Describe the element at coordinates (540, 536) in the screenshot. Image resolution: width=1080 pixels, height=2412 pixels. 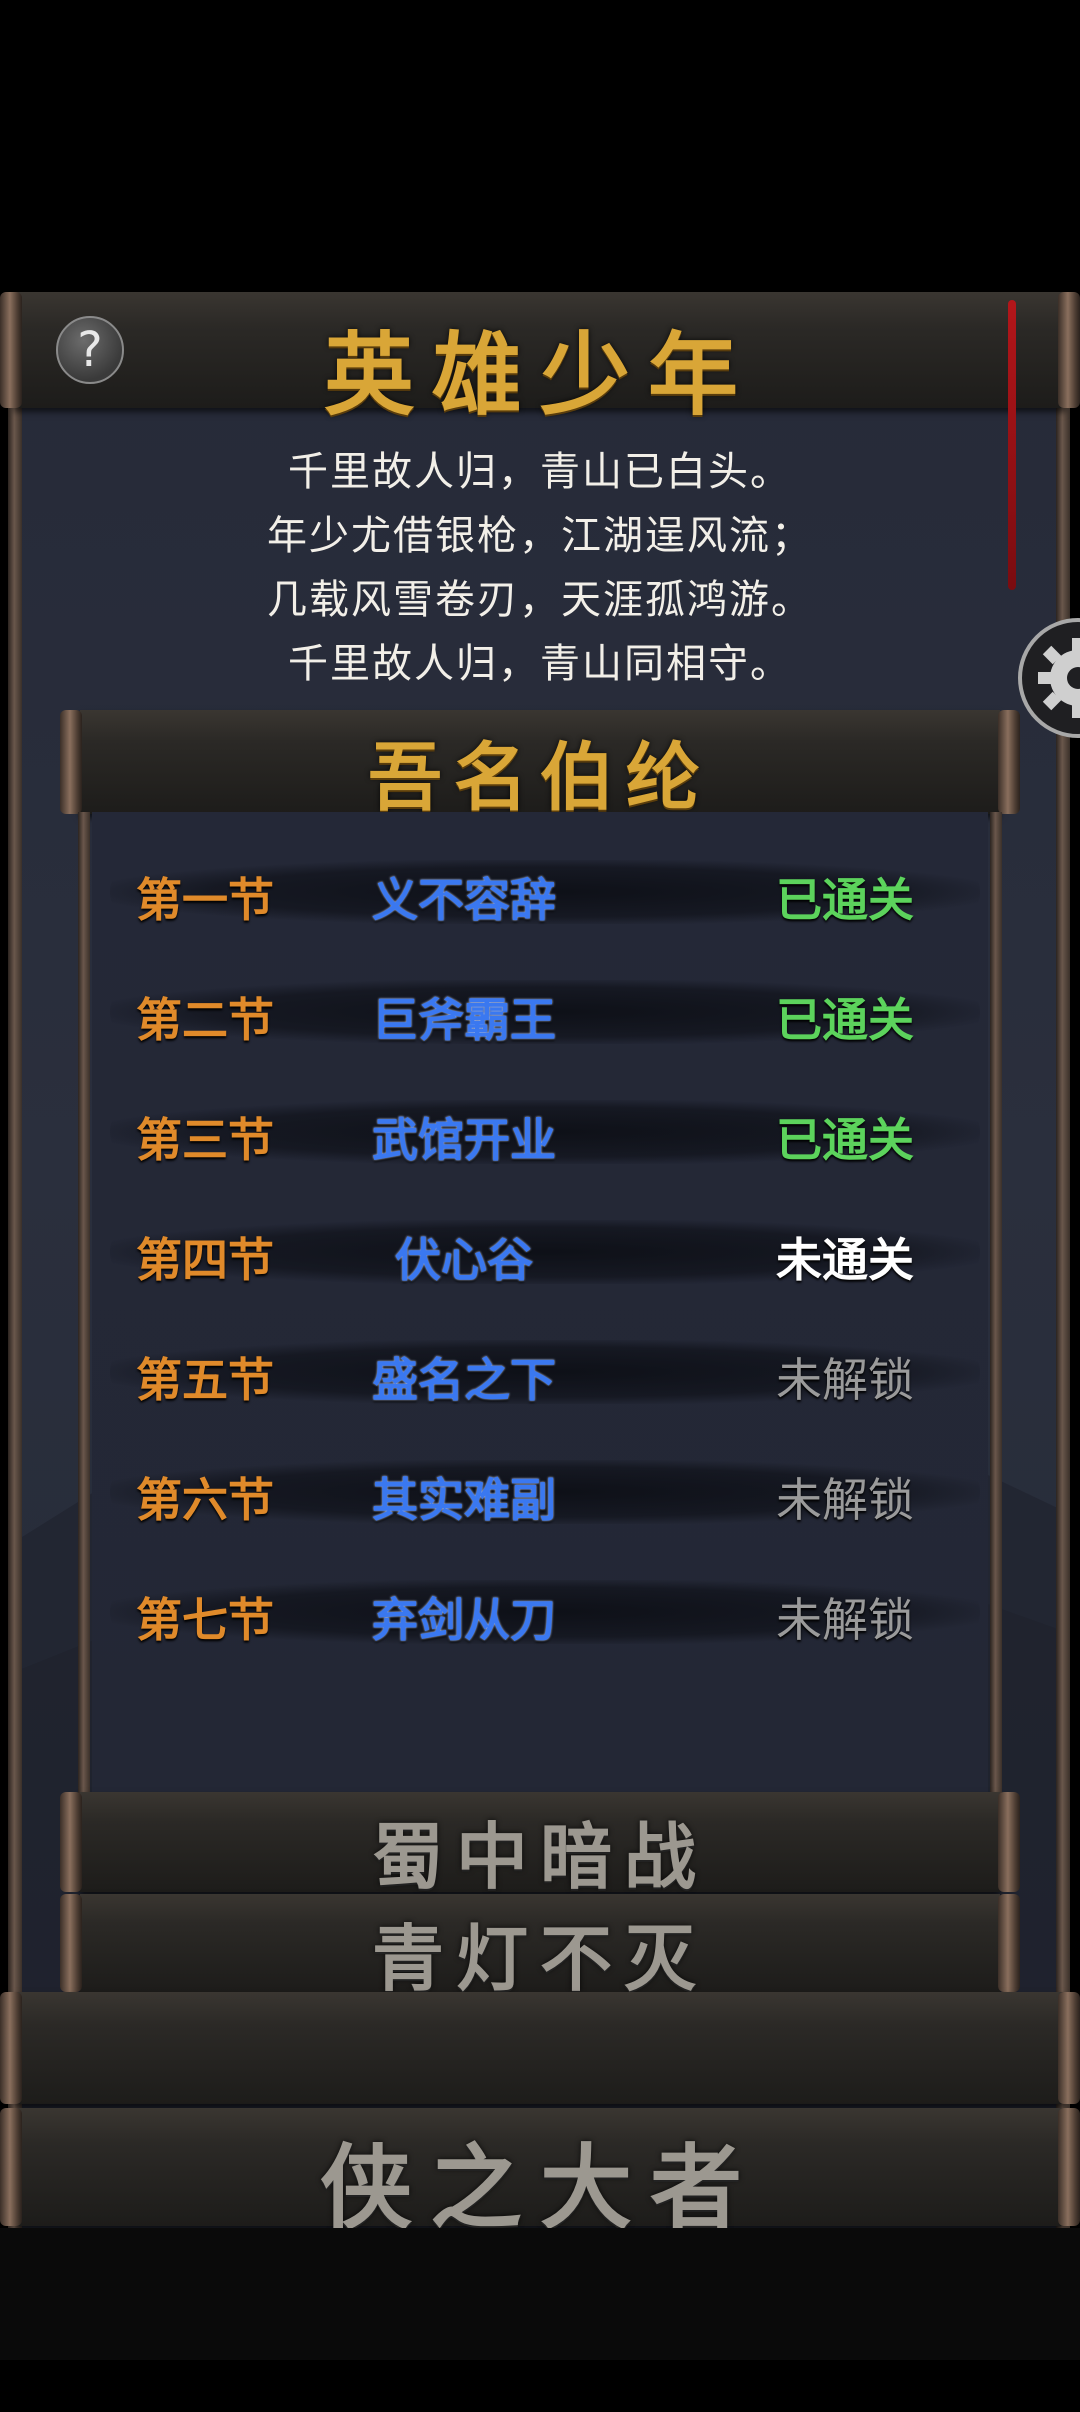
I see `poem-line: 年少尤借银枪，江湖逞风流；` at that location.